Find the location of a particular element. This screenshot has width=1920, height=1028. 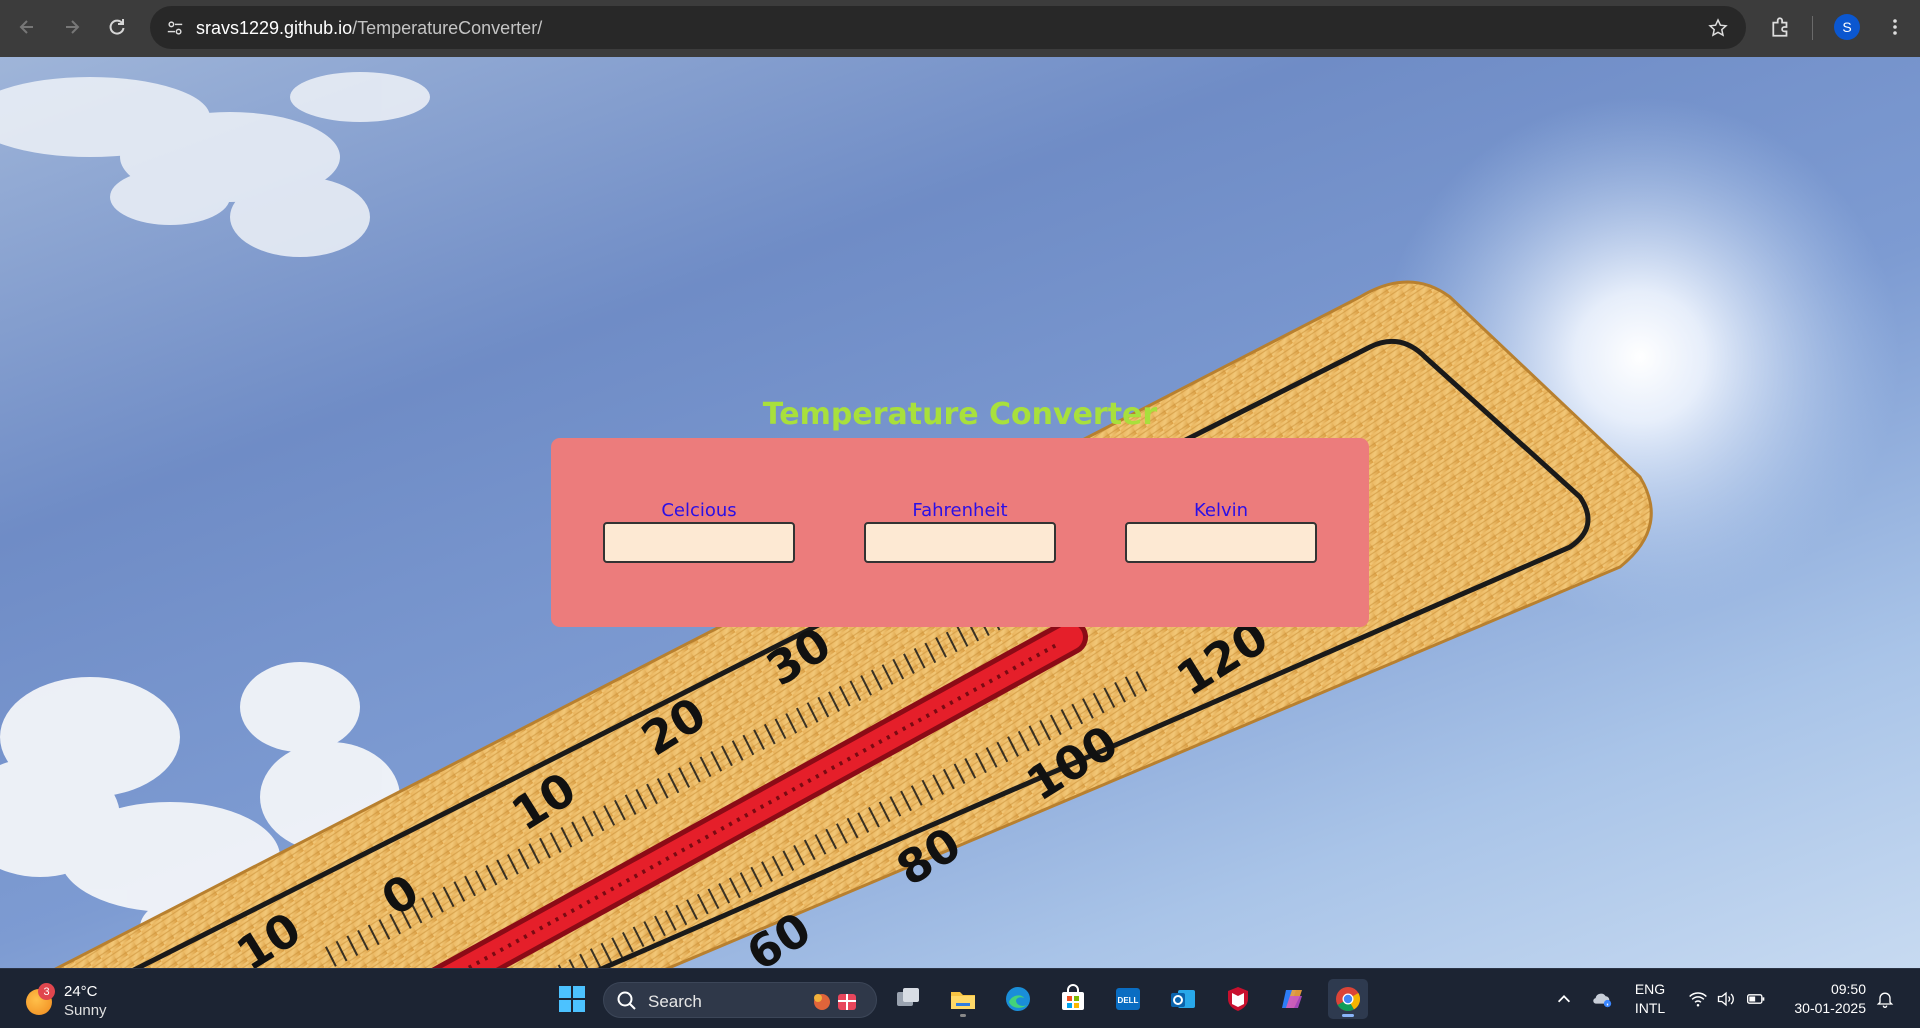

language-code: ENG is located at coordinates (1650, 989).